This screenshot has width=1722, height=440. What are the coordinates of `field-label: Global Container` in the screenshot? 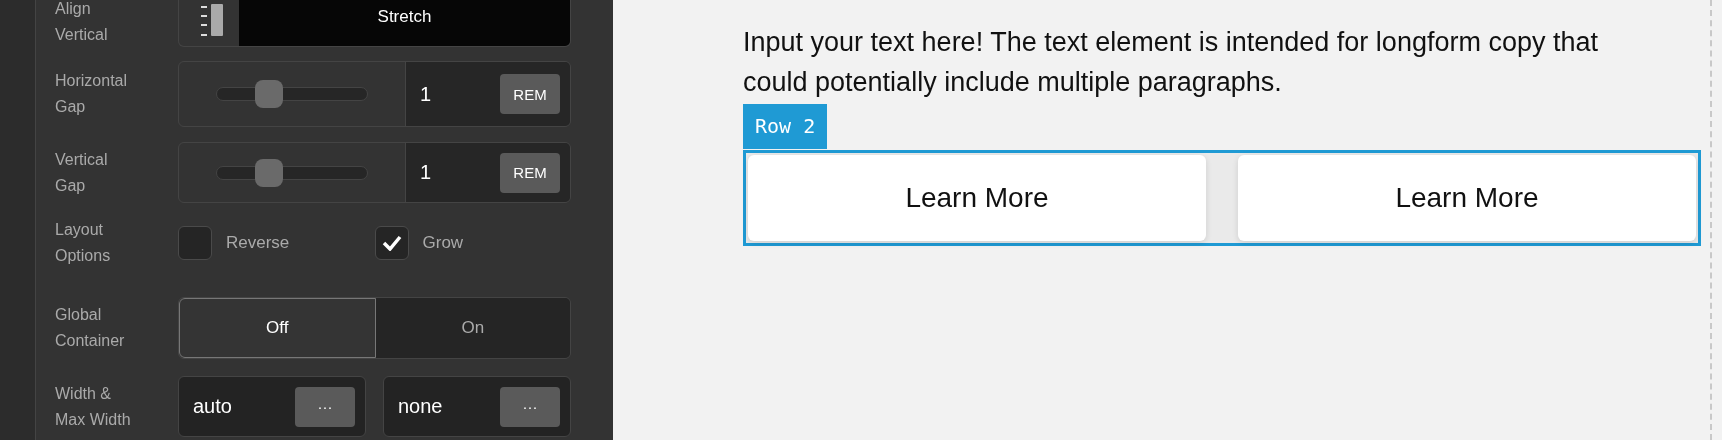 It's located at (90, 328).